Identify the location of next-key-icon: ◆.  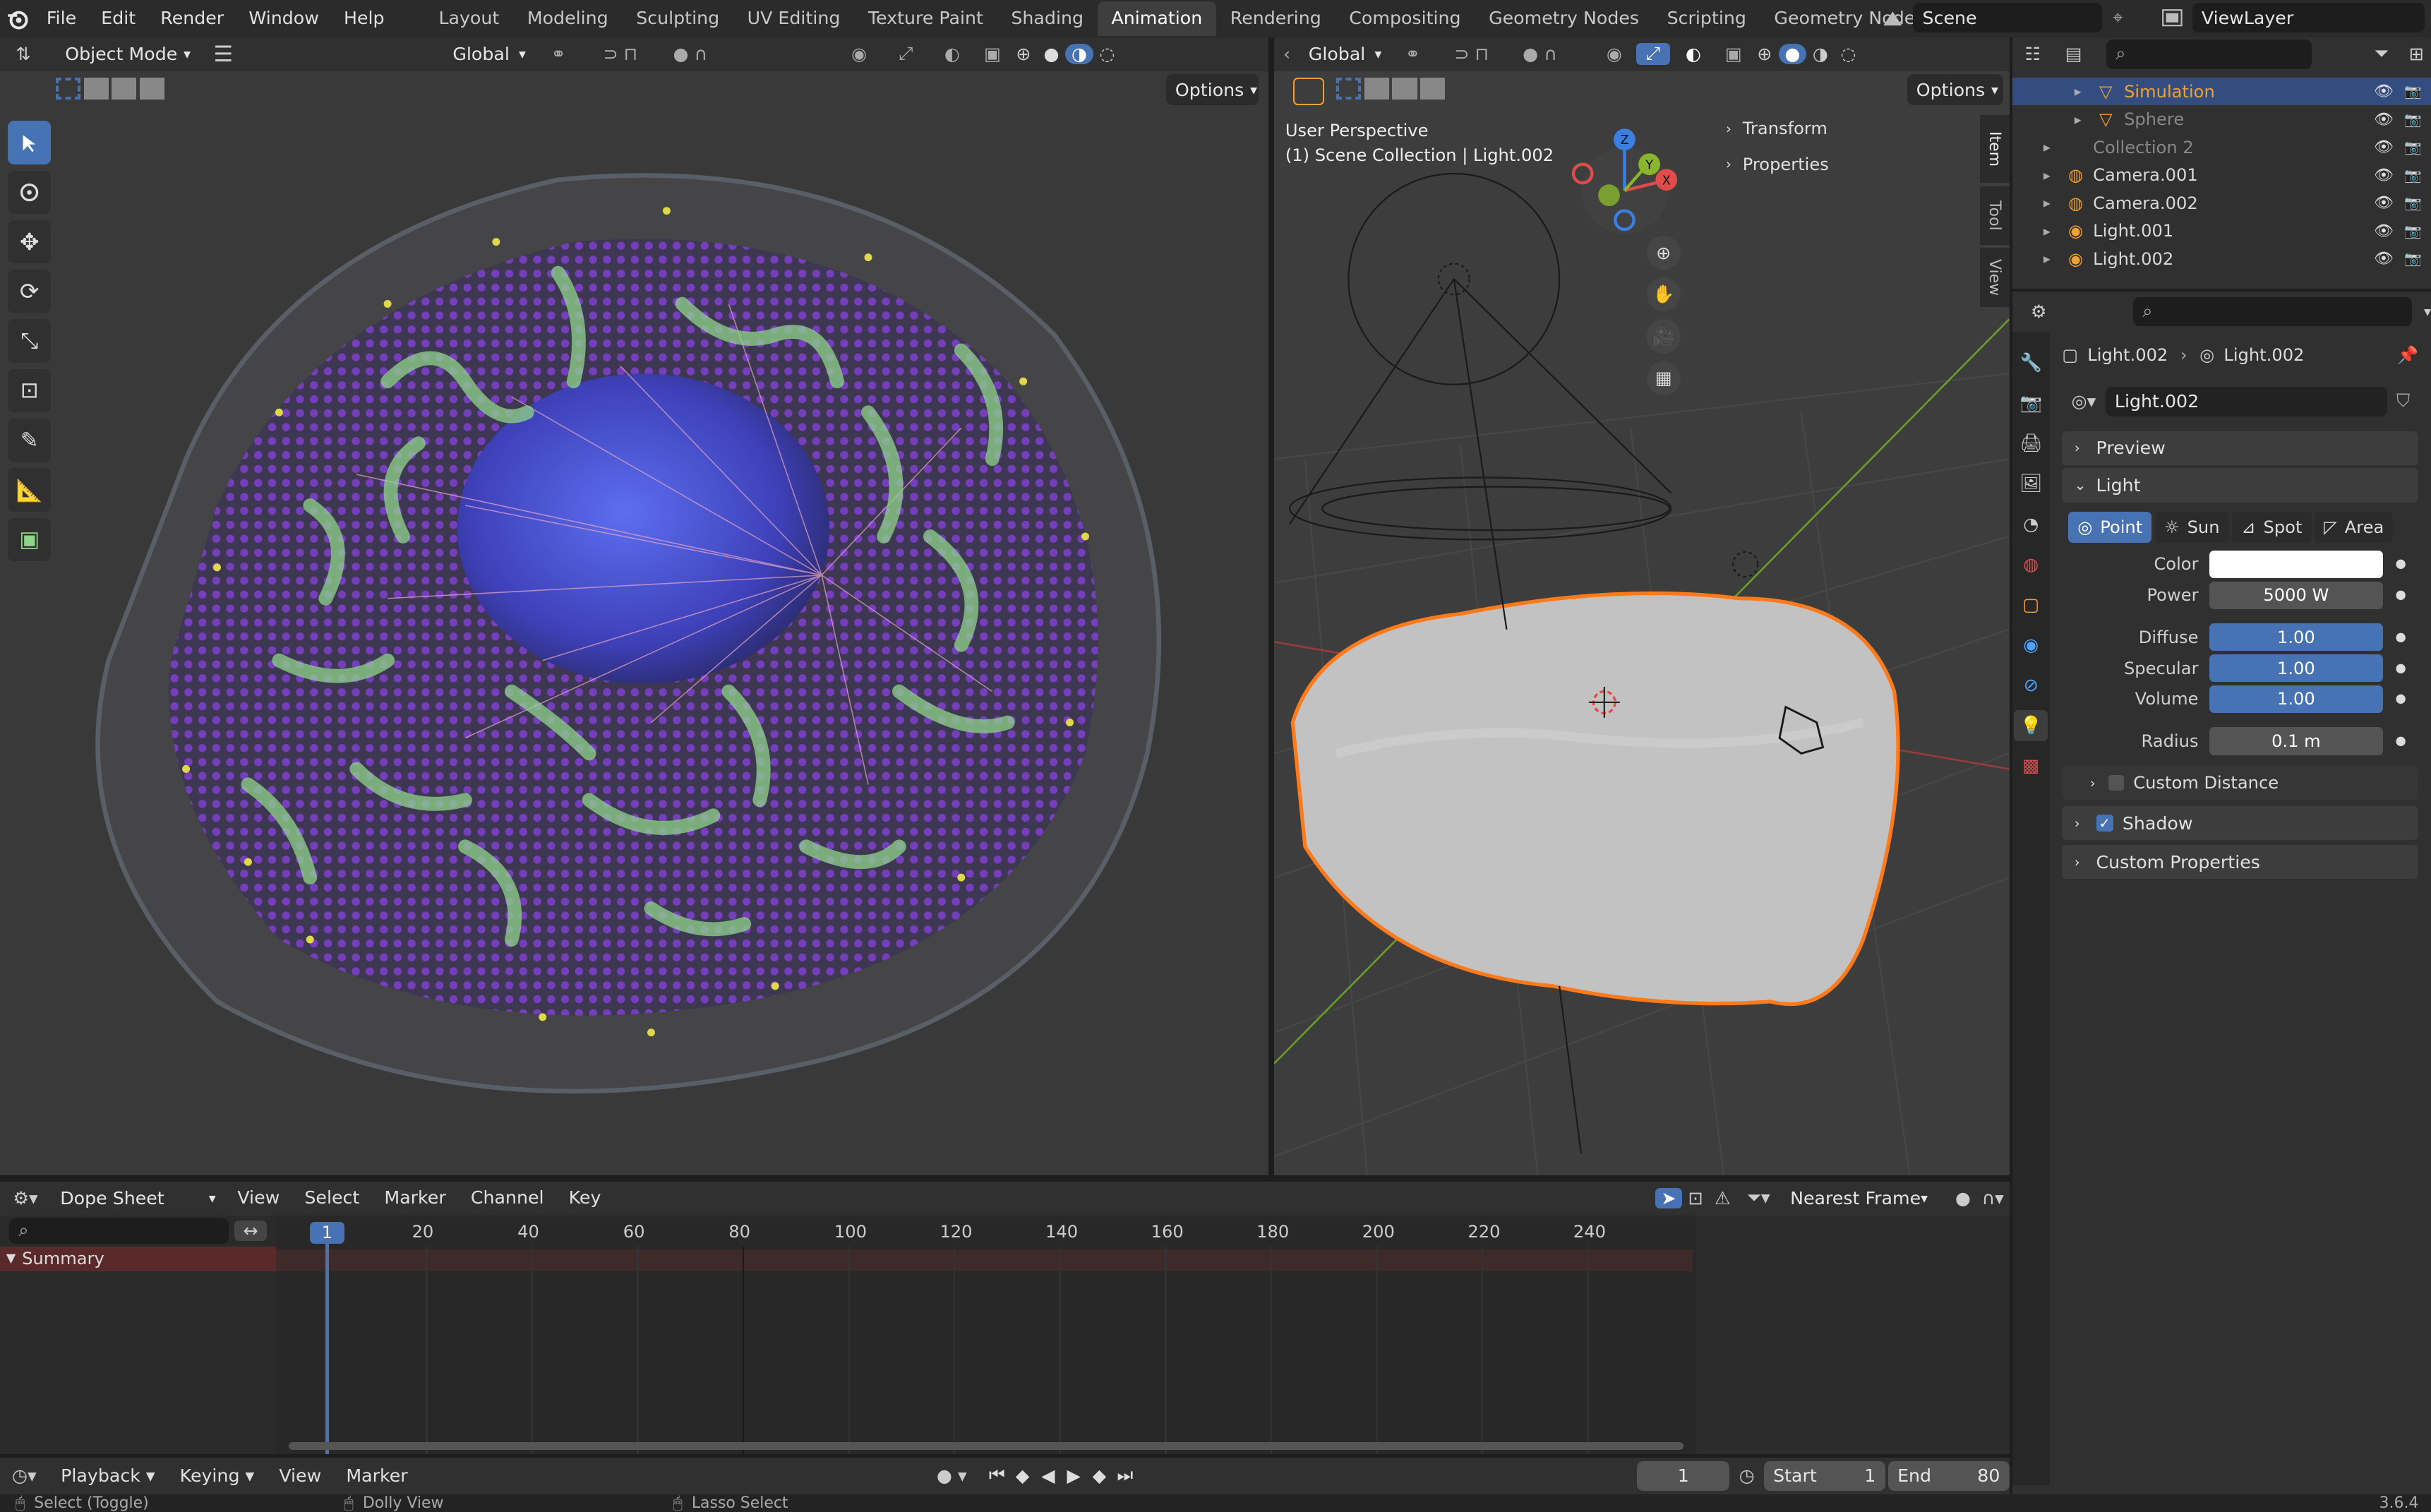
(1099, 1476).